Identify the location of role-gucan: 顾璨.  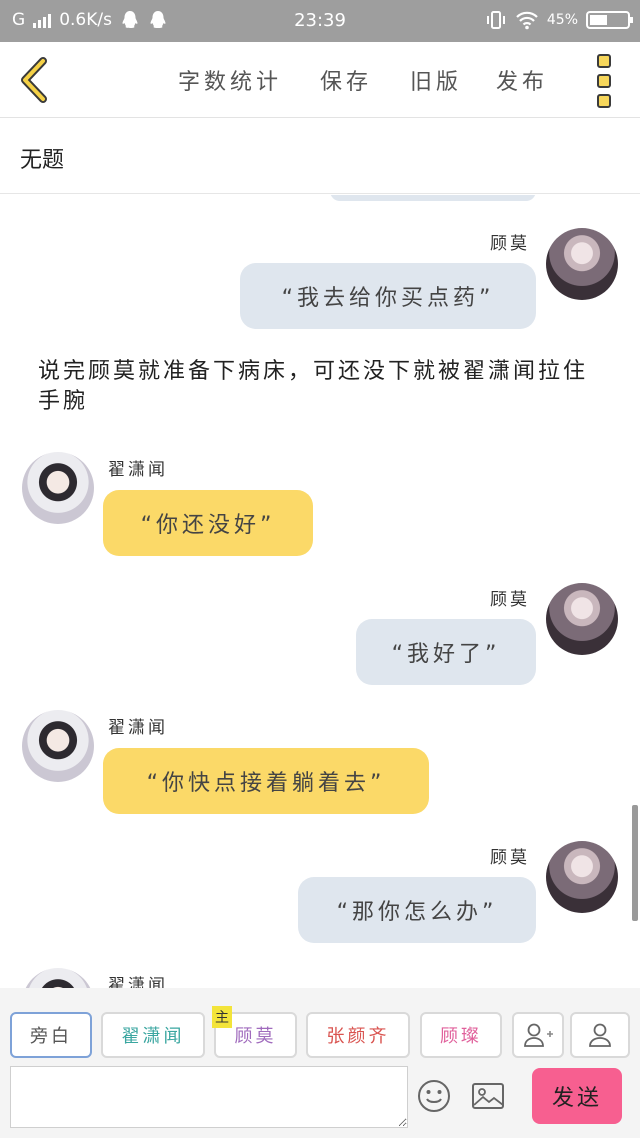
(461, 1035).